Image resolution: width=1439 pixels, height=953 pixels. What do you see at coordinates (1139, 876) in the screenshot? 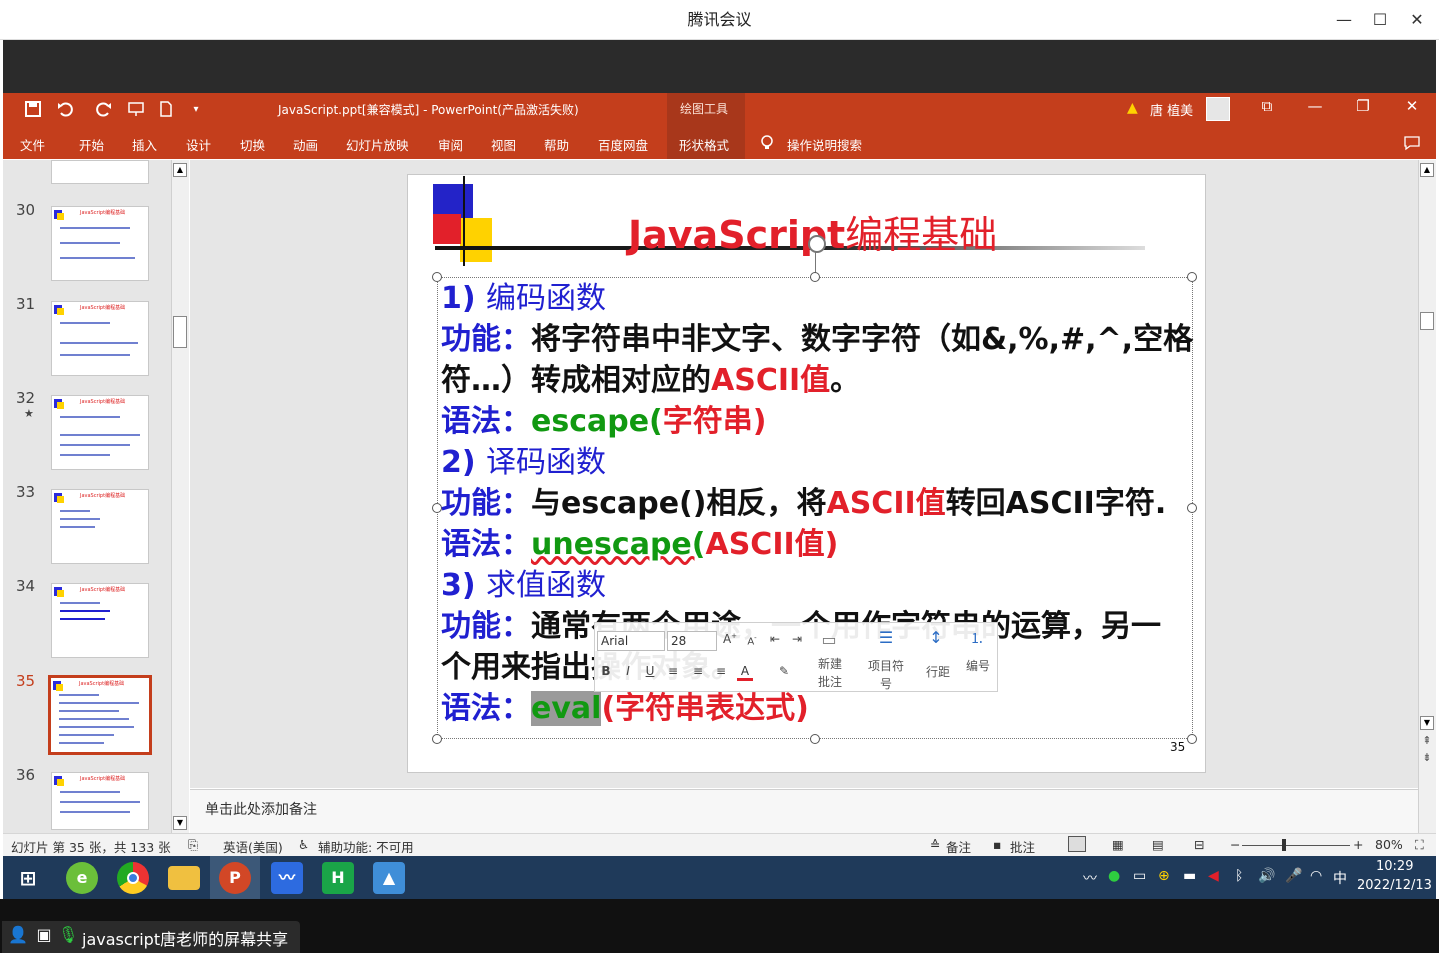
I see `display-icon: ▭` at bounding box center [1139, 876].